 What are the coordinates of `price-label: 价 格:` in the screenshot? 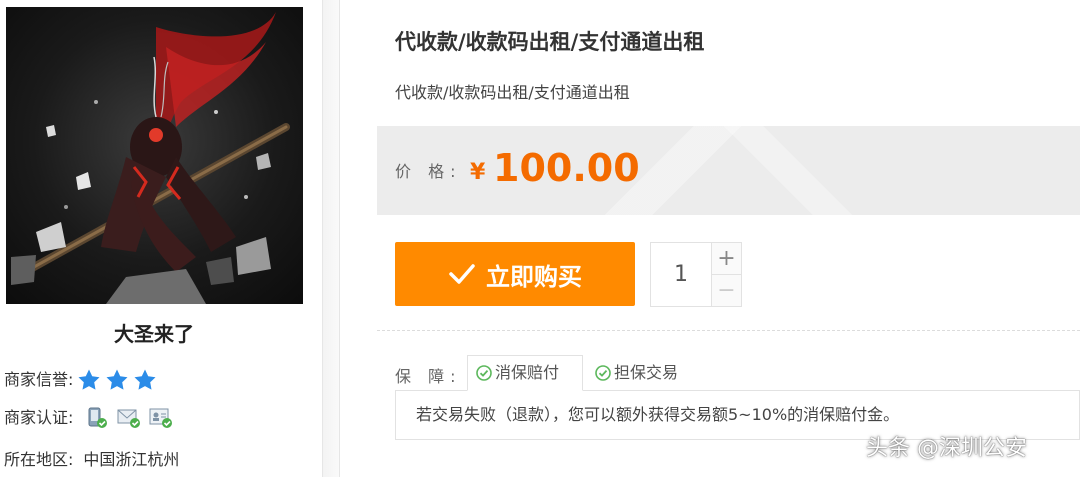 It's located at (428, 171).